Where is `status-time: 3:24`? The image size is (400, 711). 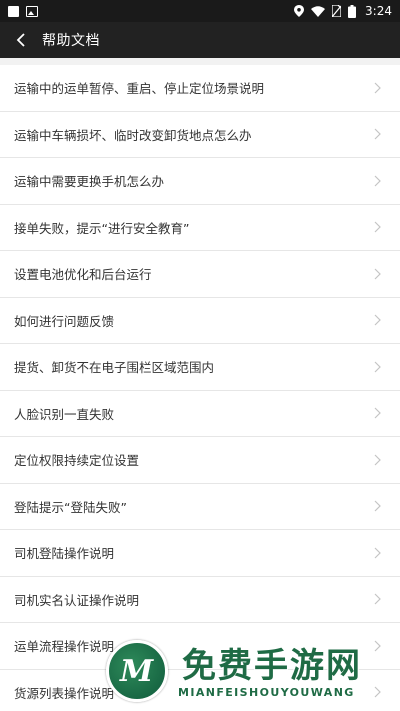 status-time: 3:24 is located at coordinates (378, 11).